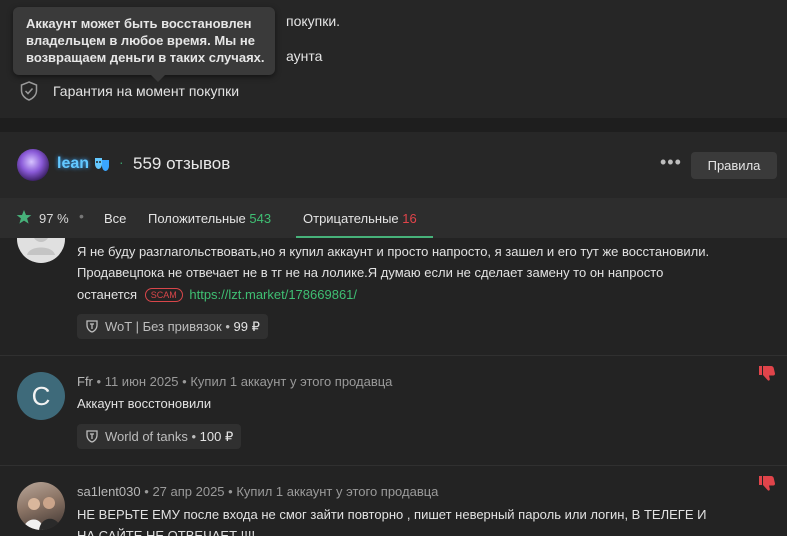 Image resolution: width=787 pixels, height=536 pixels. Describe the element at coordinates (146, 91) in the screenshot. I see `guarantee-label: Гарантия на момент покупки` at that location.